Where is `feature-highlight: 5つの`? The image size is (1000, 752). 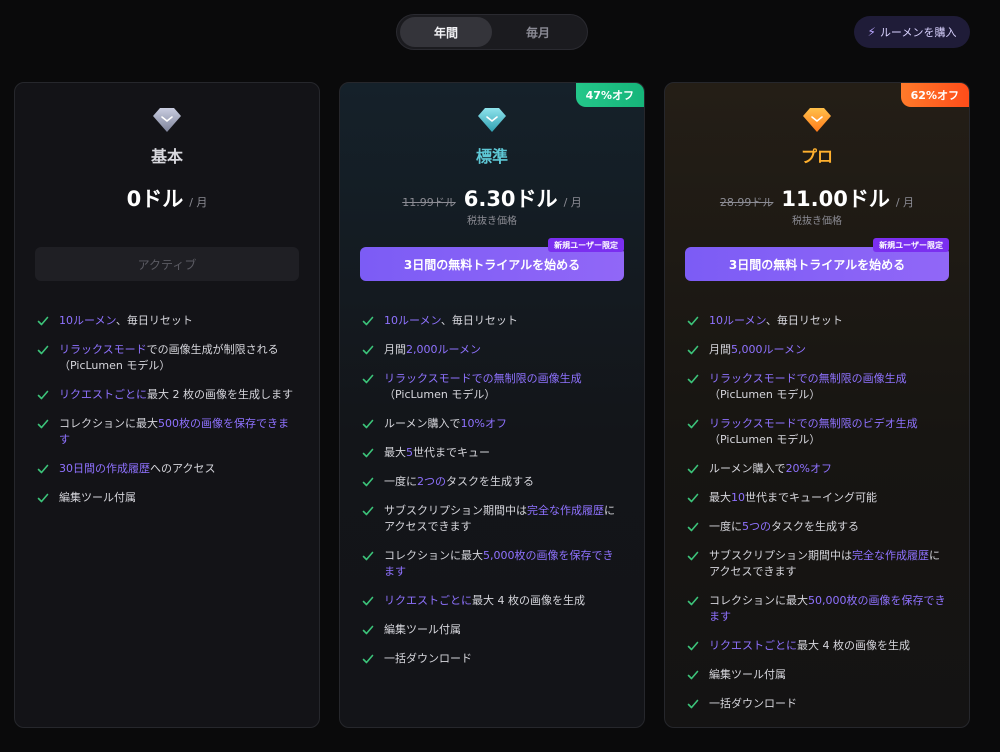 feature-highlight: 5つの is located at coordinates (756, 526).